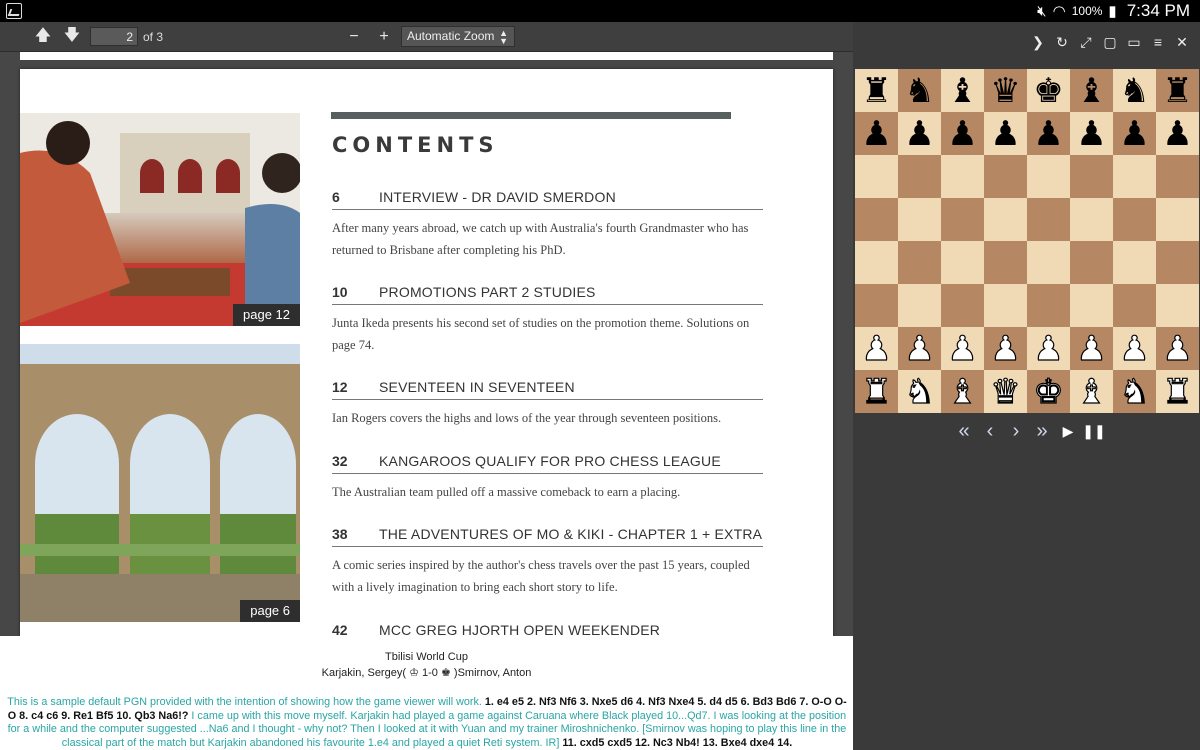 The width and height of the screenshot is (1200, 750). What do you see at coordinates (964, 431) in the screenshot?
I see `first-move-icon: «` at bounding box center [964, 431].